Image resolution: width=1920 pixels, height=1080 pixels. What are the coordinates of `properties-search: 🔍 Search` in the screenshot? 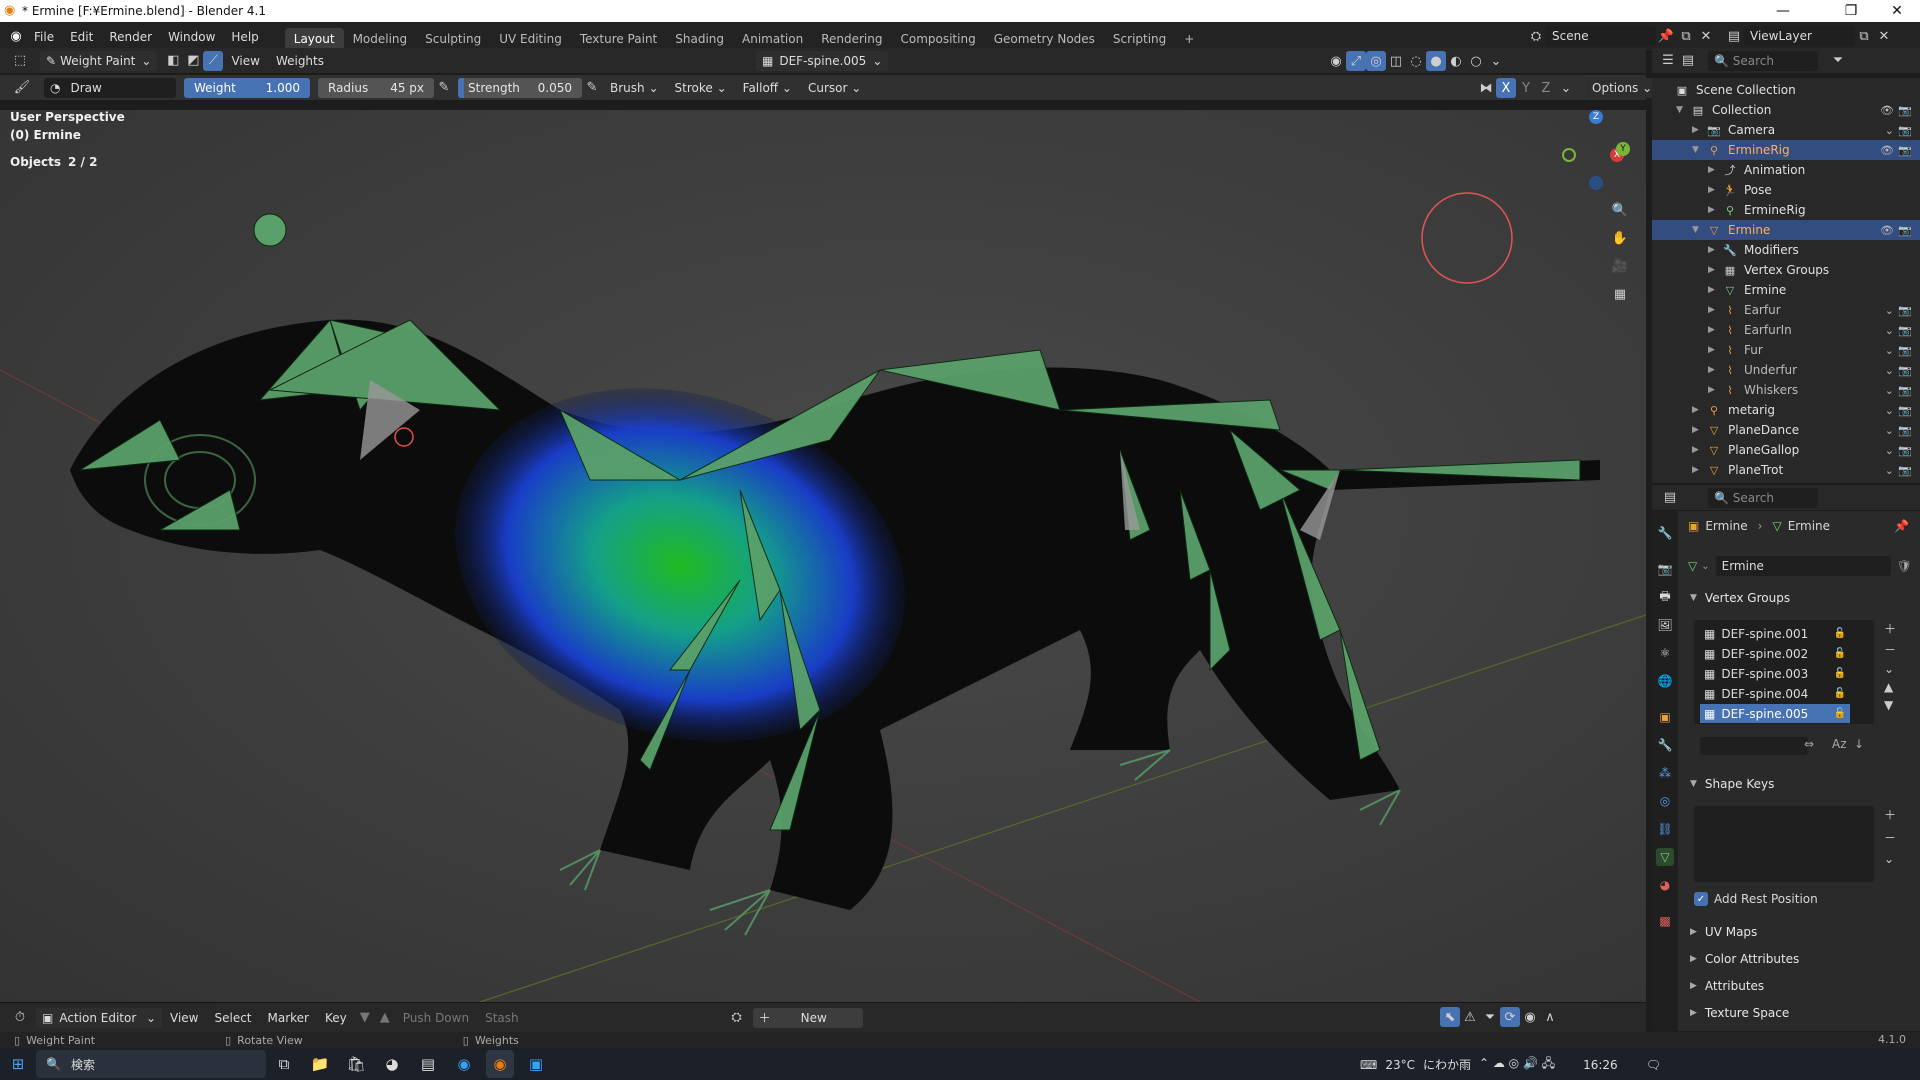 It's located at (1763, 497).